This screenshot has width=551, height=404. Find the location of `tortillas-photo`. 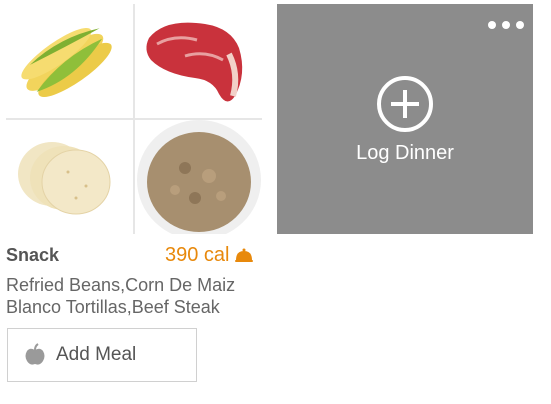

tortillas-photo is located at coordinates (69, 177).